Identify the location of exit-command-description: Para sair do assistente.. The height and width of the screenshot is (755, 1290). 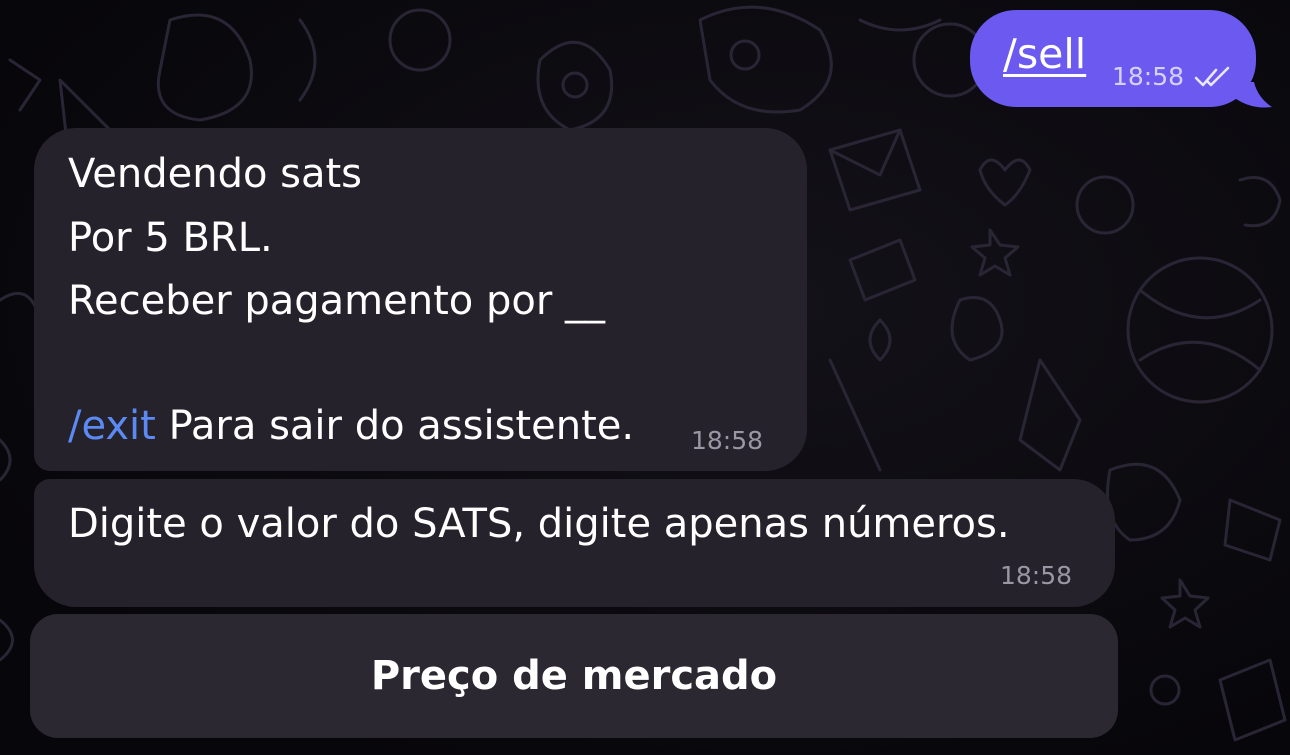
(395, 426).